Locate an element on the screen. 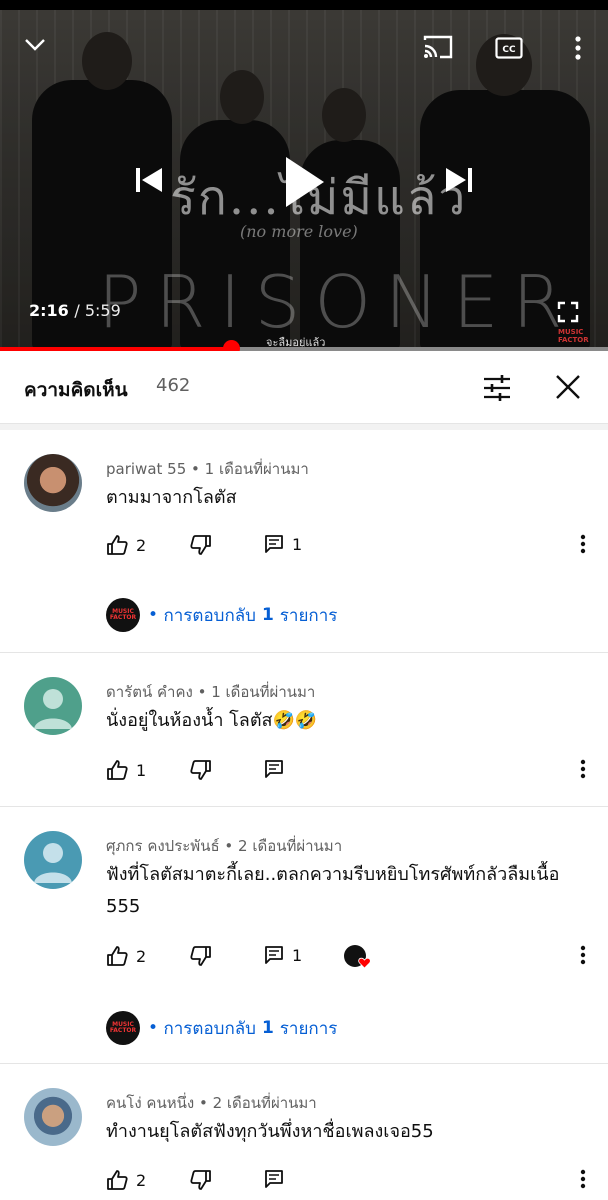 This screenshot has height=1200, width=608. fullscreen-icon is located at coordinates (568, 312).